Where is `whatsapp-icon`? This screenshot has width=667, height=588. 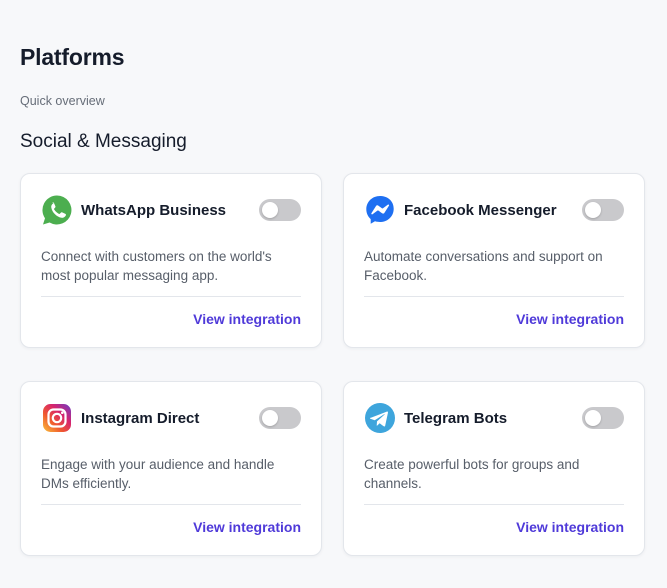
whatsapp-icon is located at coordinates (57, 210).